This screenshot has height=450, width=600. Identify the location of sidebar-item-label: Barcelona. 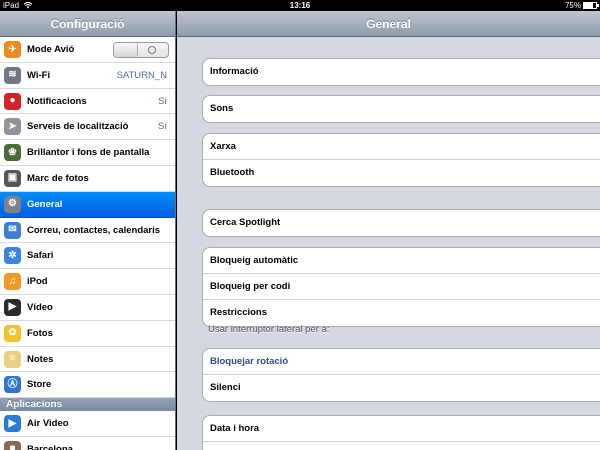
(50, 446).